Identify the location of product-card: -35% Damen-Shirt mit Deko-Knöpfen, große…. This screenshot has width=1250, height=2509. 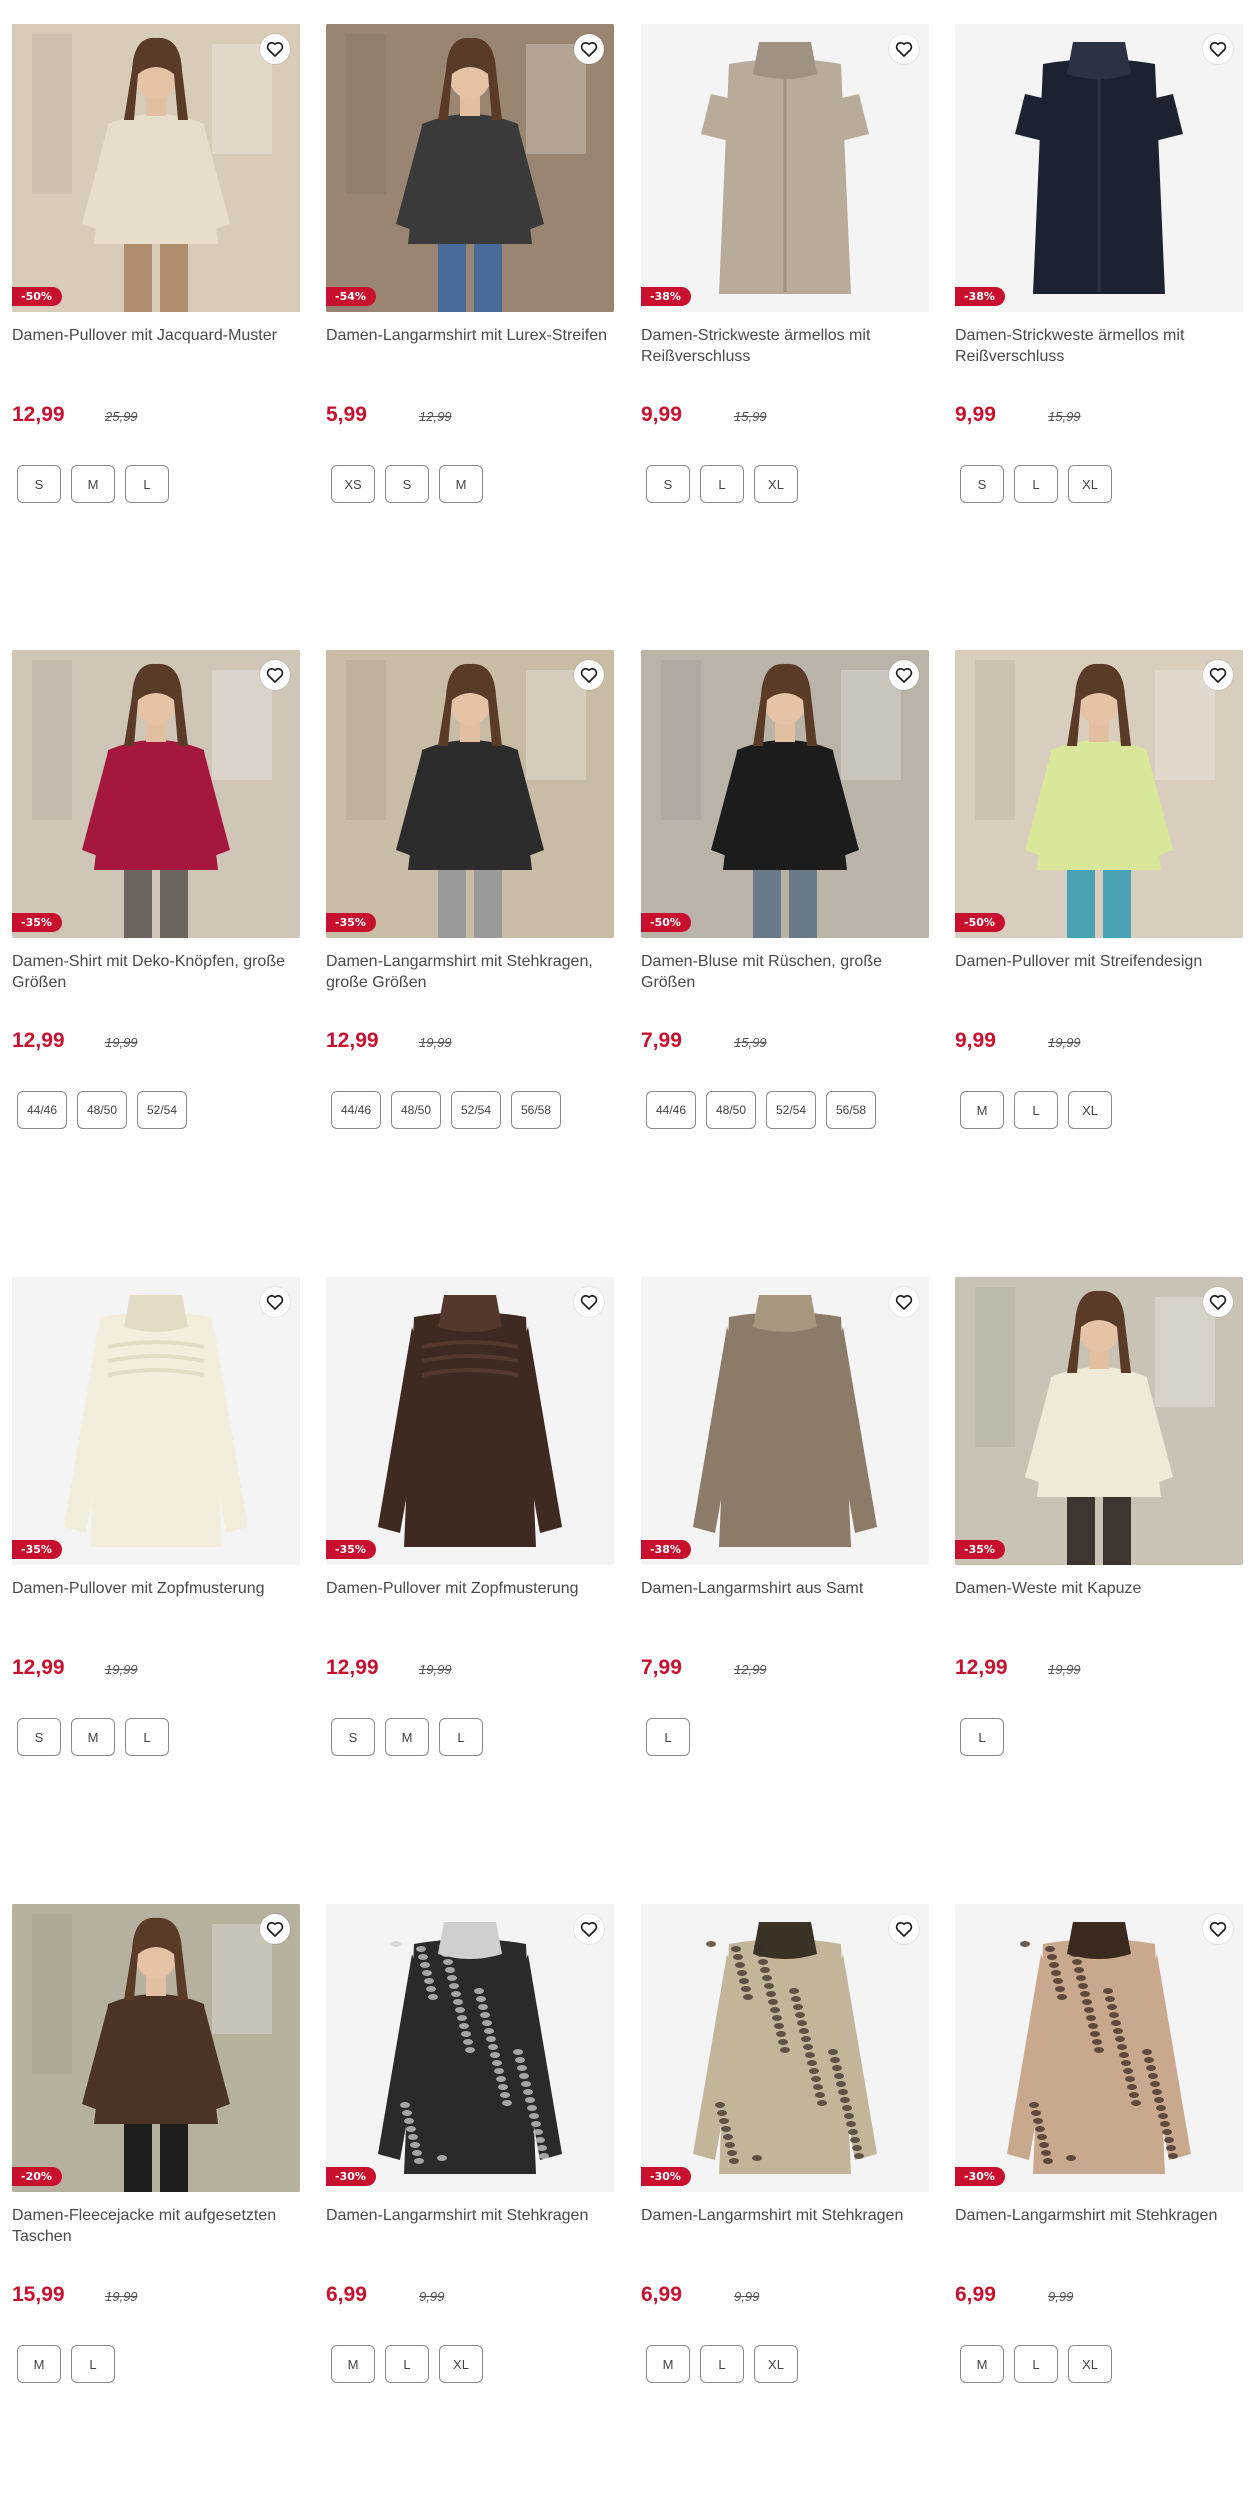
(156, 889).